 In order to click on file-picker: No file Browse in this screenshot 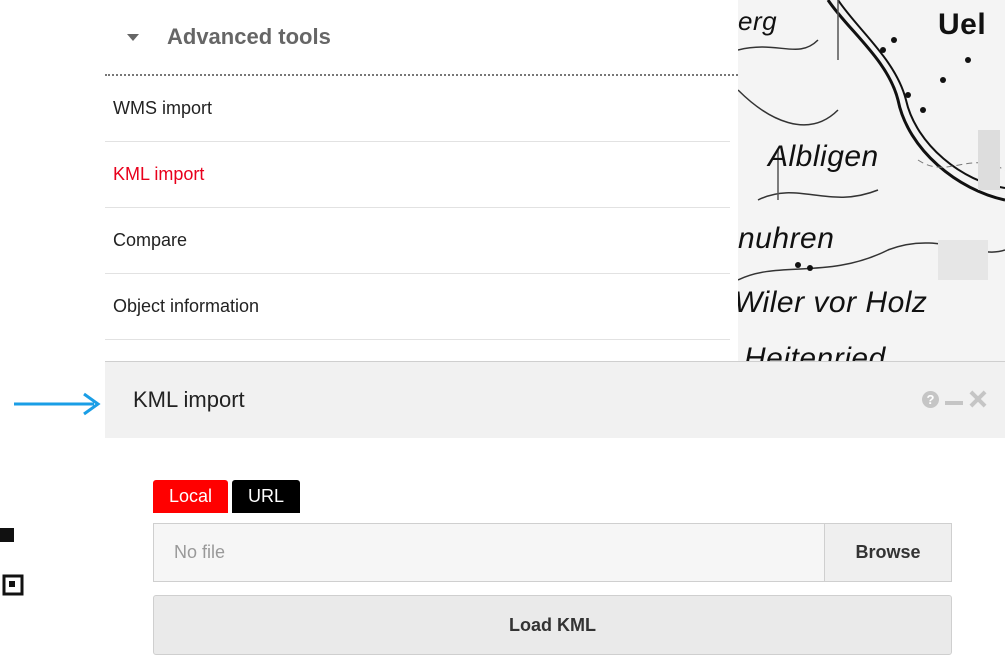, I will do `click(552, 552)`.